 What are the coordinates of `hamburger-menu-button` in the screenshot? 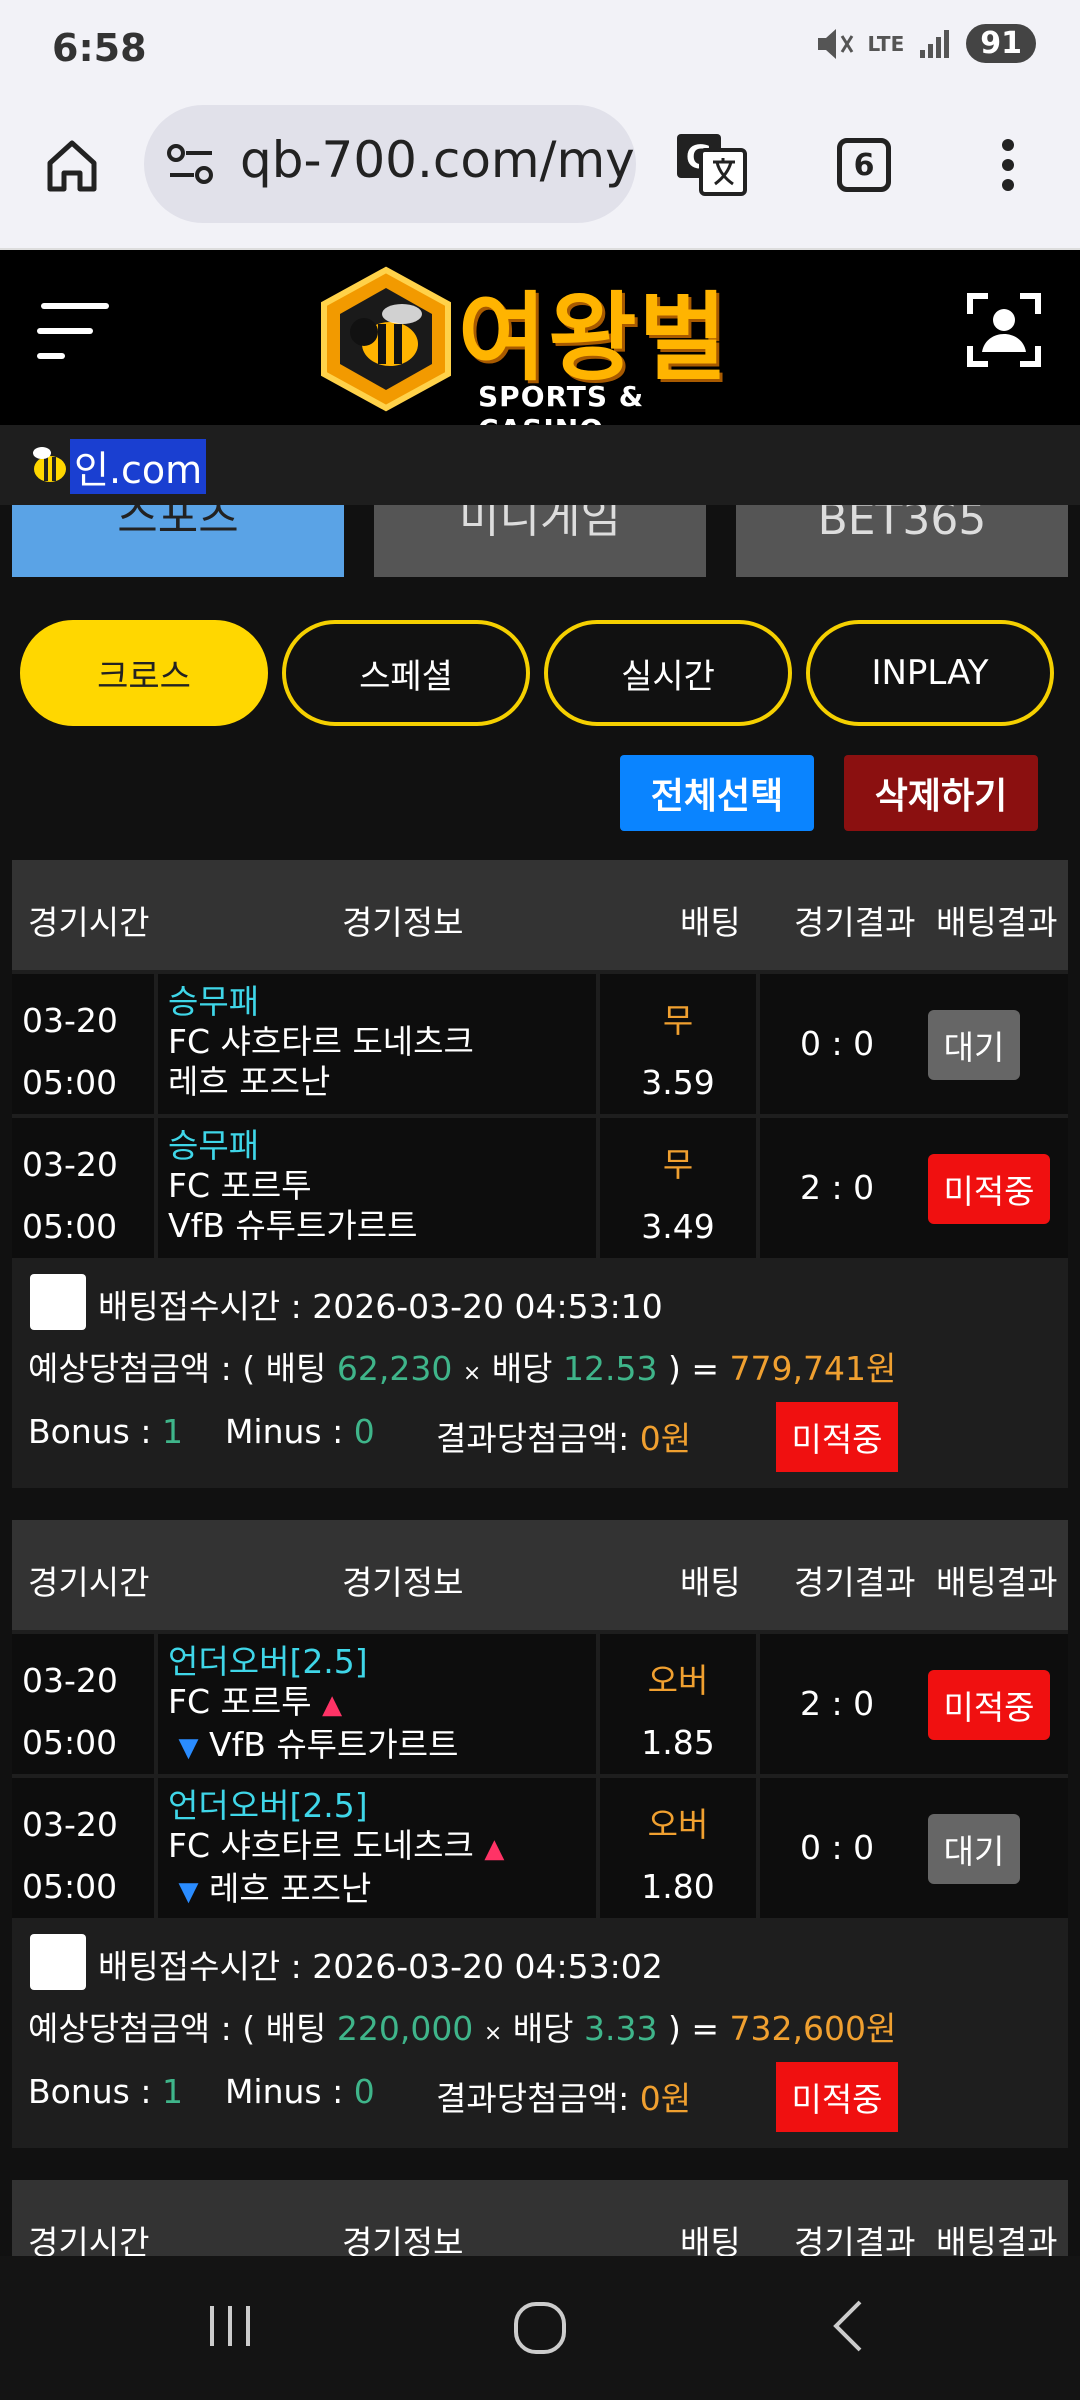 It's located at (73, 333).